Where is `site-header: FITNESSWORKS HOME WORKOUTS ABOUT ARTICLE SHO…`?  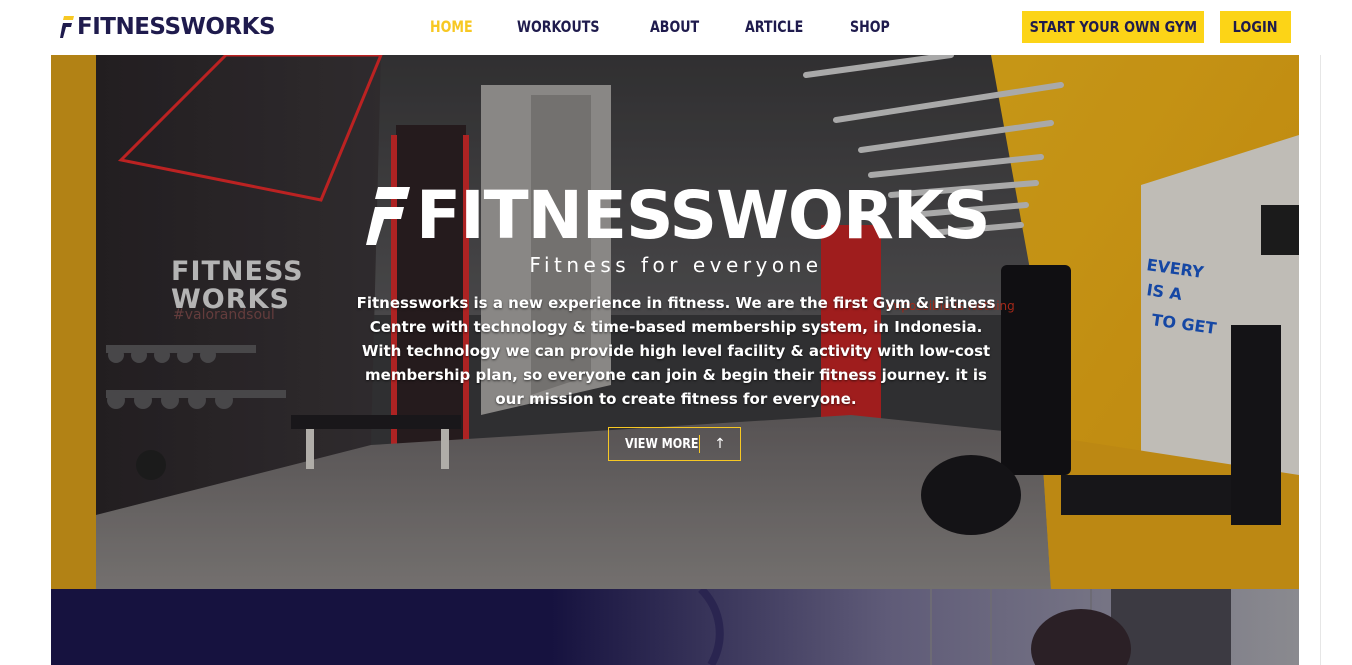 site-header: FITNESSWORKS HOME WORKOUTS ABOUT ARTICLE SHO… is located at coordinates (676, 27).